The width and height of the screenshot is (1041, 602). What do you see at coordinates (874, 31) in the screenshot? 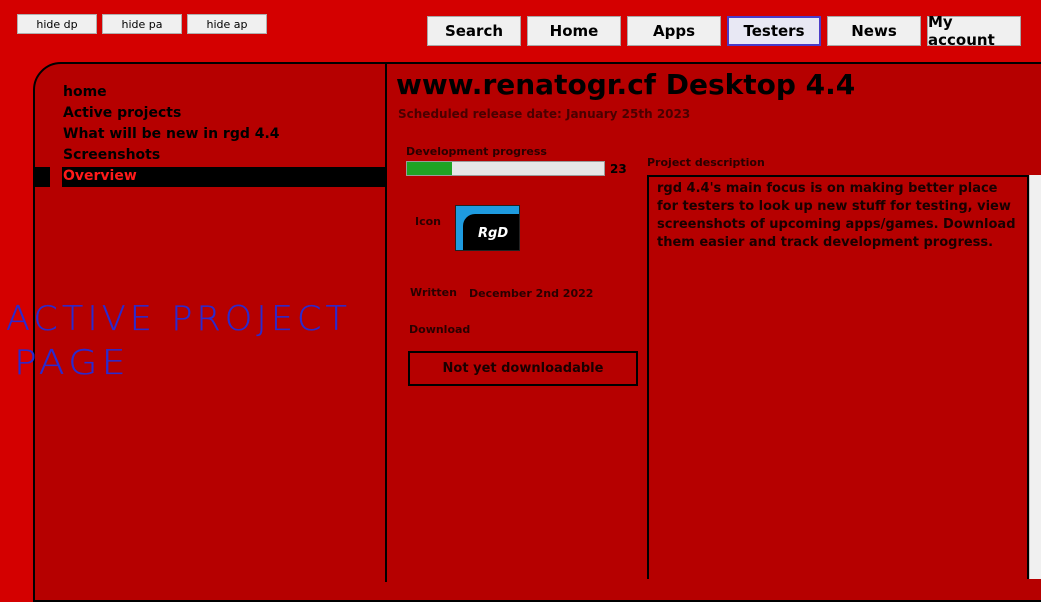
I see `nav-news-button: News` at bounding box center [874, 31].